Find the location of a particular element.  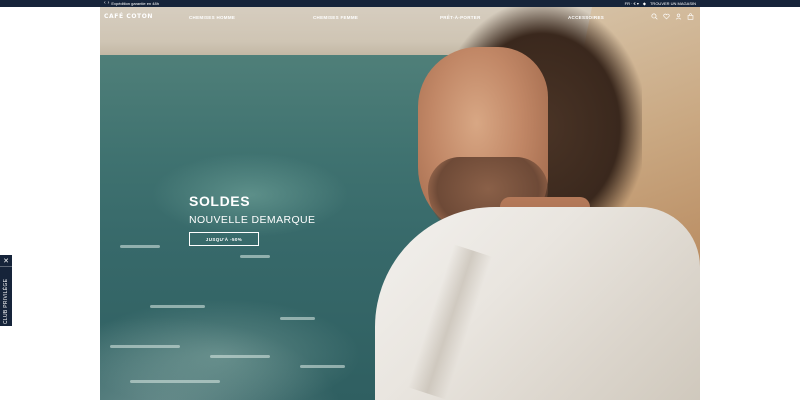

heart-icon is located at coordinates (666, 16).